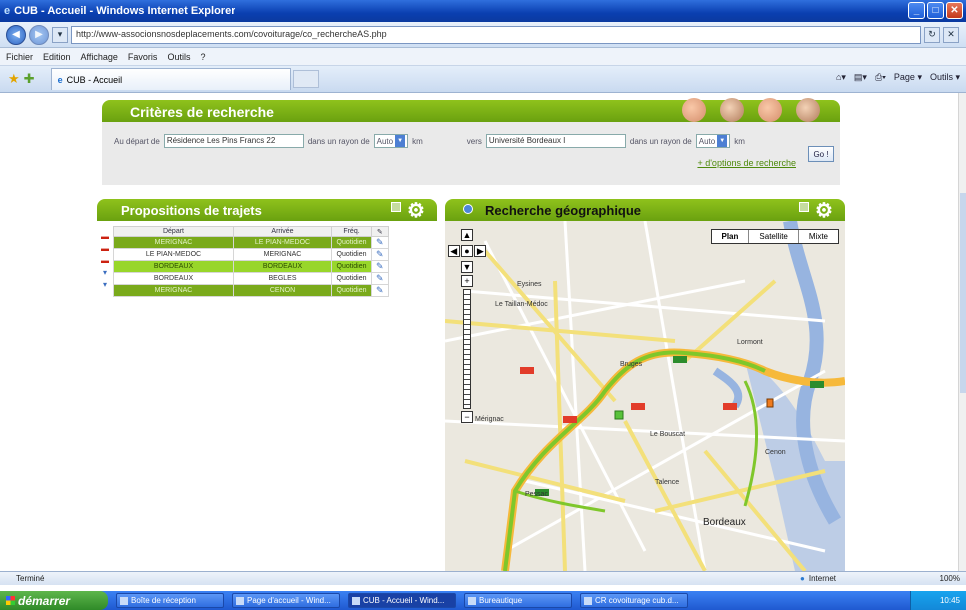 This screenshot has width=966, height=610. I want to click on start-button: démarrer, so click(54, 600).